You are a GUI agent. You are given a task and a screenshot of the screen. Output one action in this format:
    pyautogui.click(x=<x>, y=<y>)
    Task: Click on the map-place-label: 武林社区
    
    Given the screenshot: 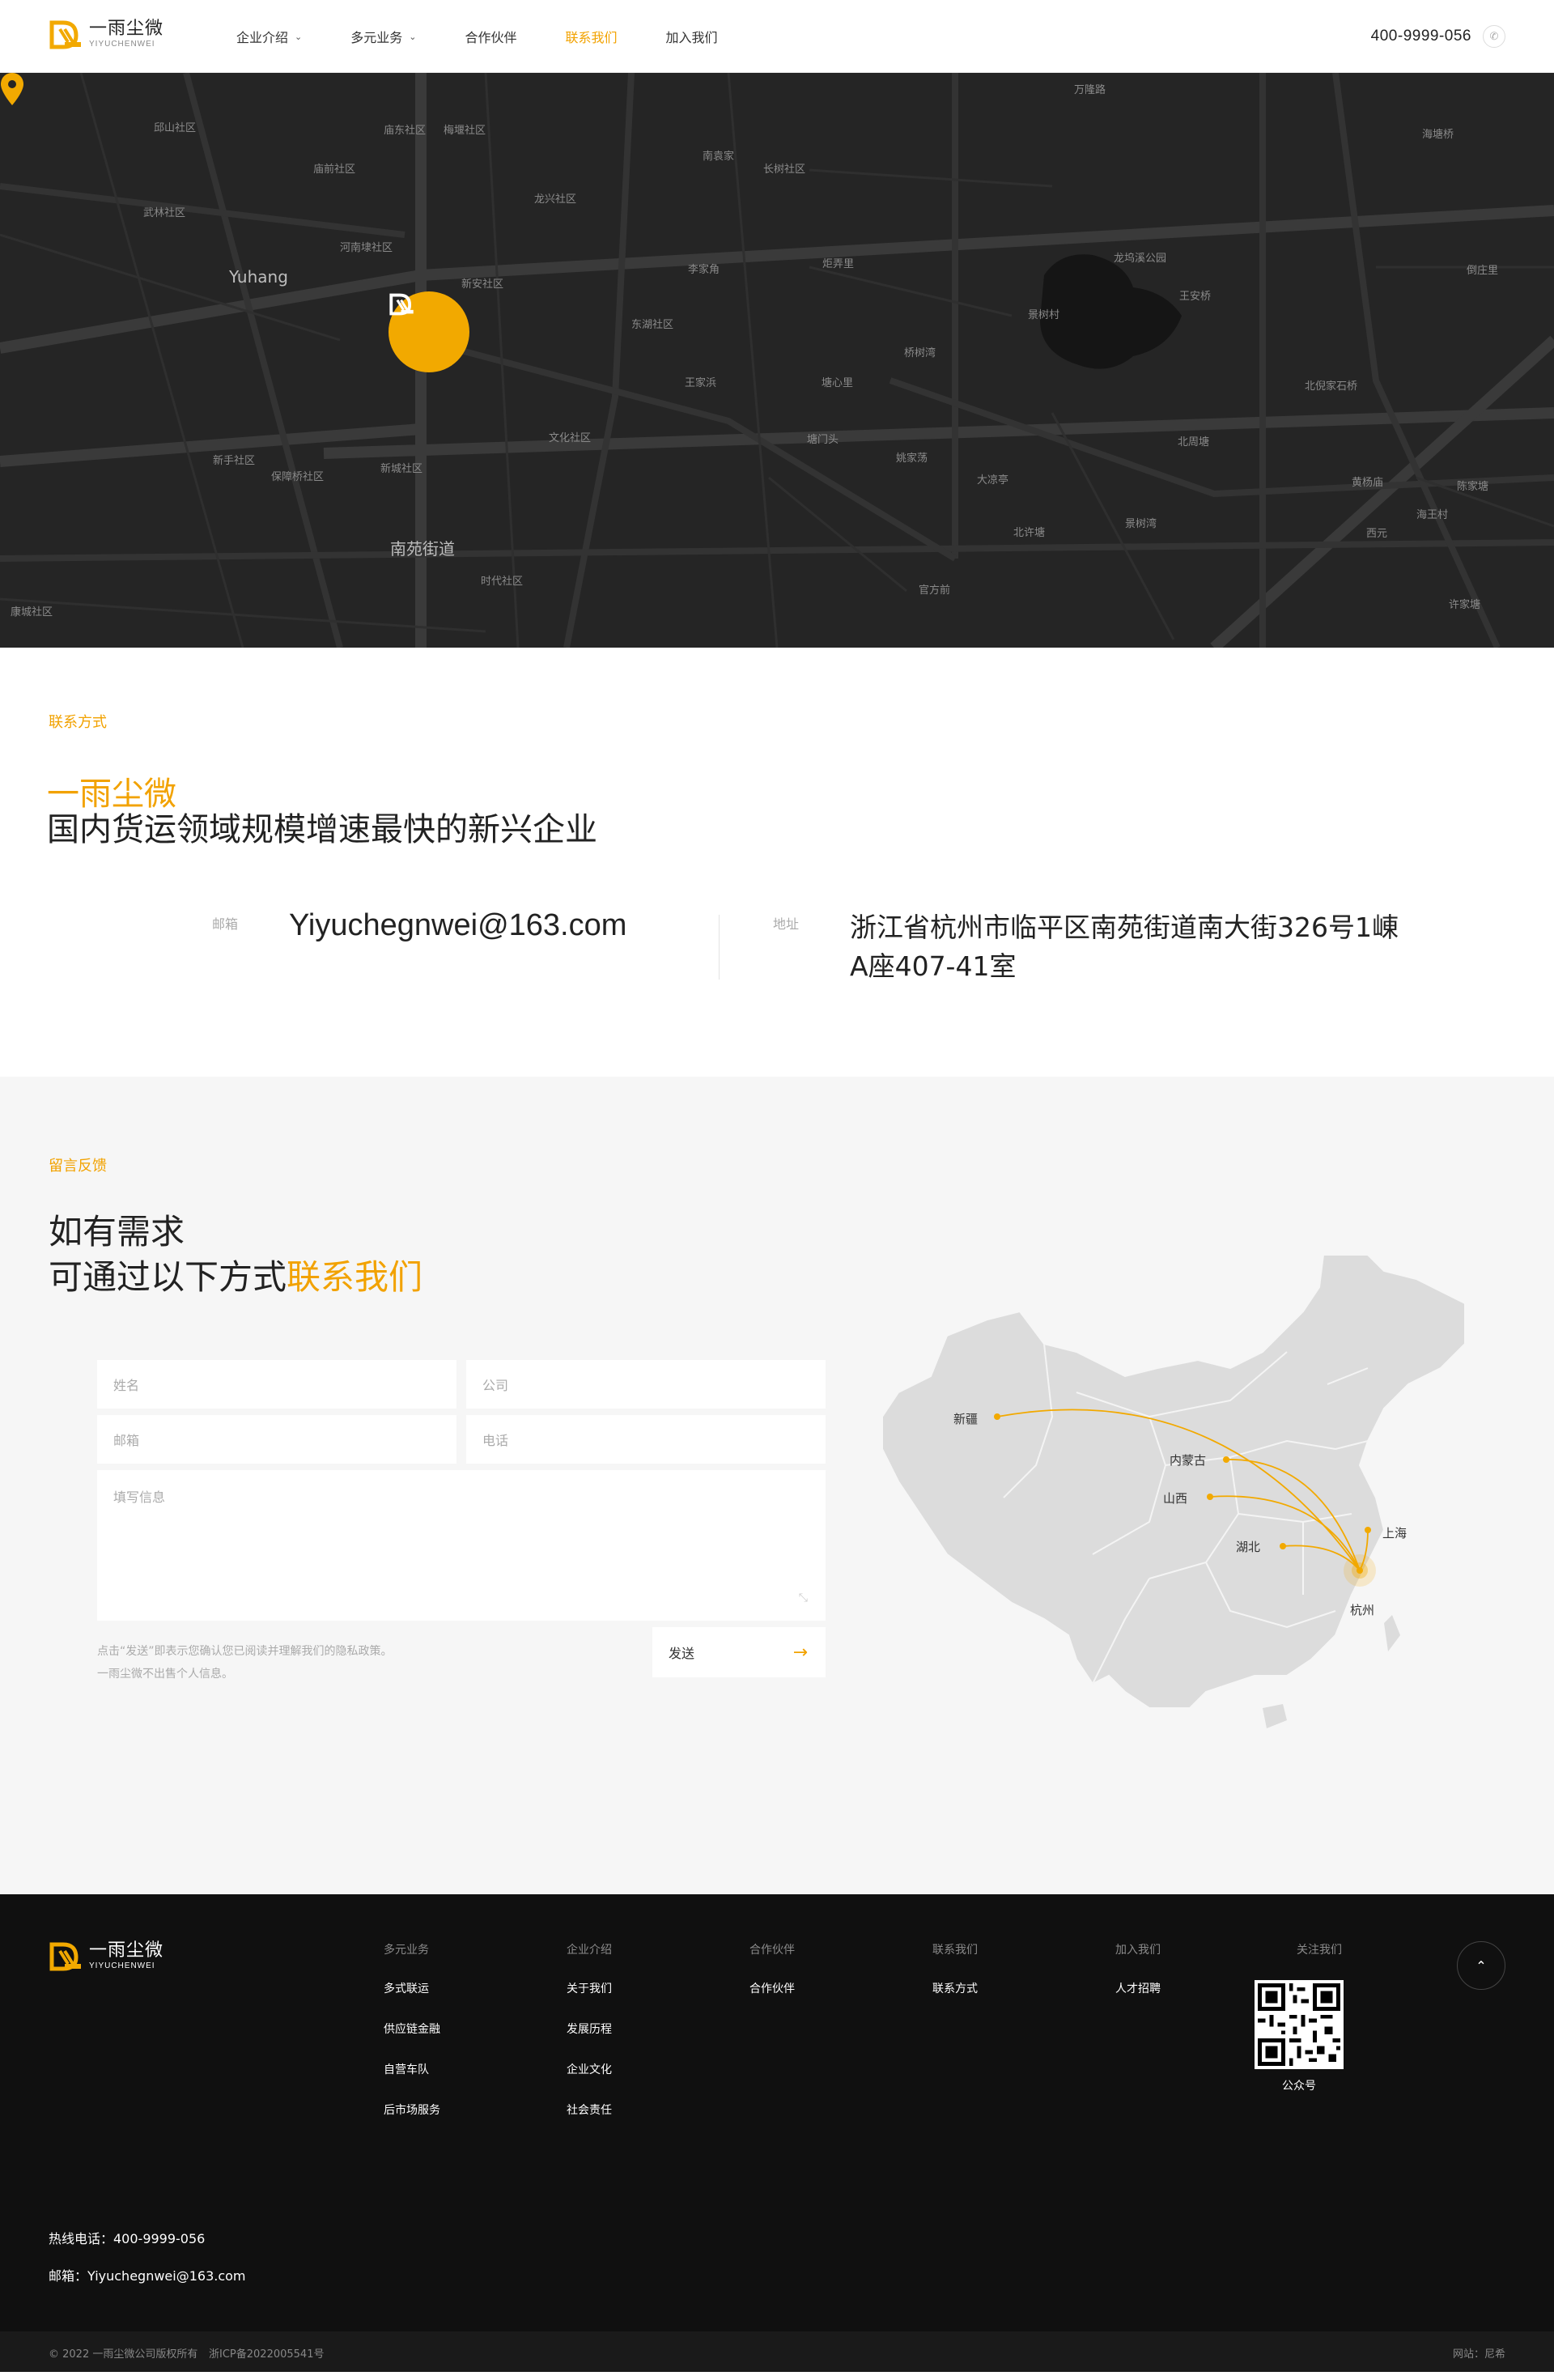 What is the action you would take?
    pyautogui.click(x=164, y=213)
    